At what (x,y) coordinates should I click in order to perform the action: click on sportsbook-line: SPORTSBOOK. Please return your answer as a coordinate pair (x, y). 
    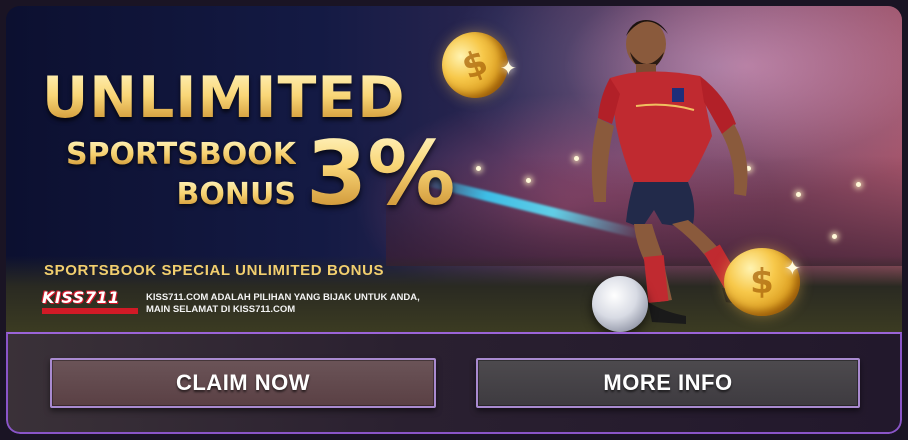
    Looking at the image, I should click on (151, 155).